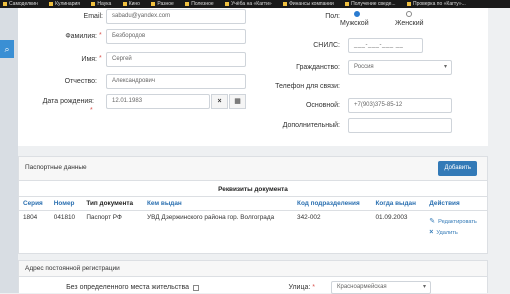 The width and height of the screenshot is (510, 294). Describe the element at coordinates (66, 203) in the screenshot. I see `column-header: Номер` at that location.